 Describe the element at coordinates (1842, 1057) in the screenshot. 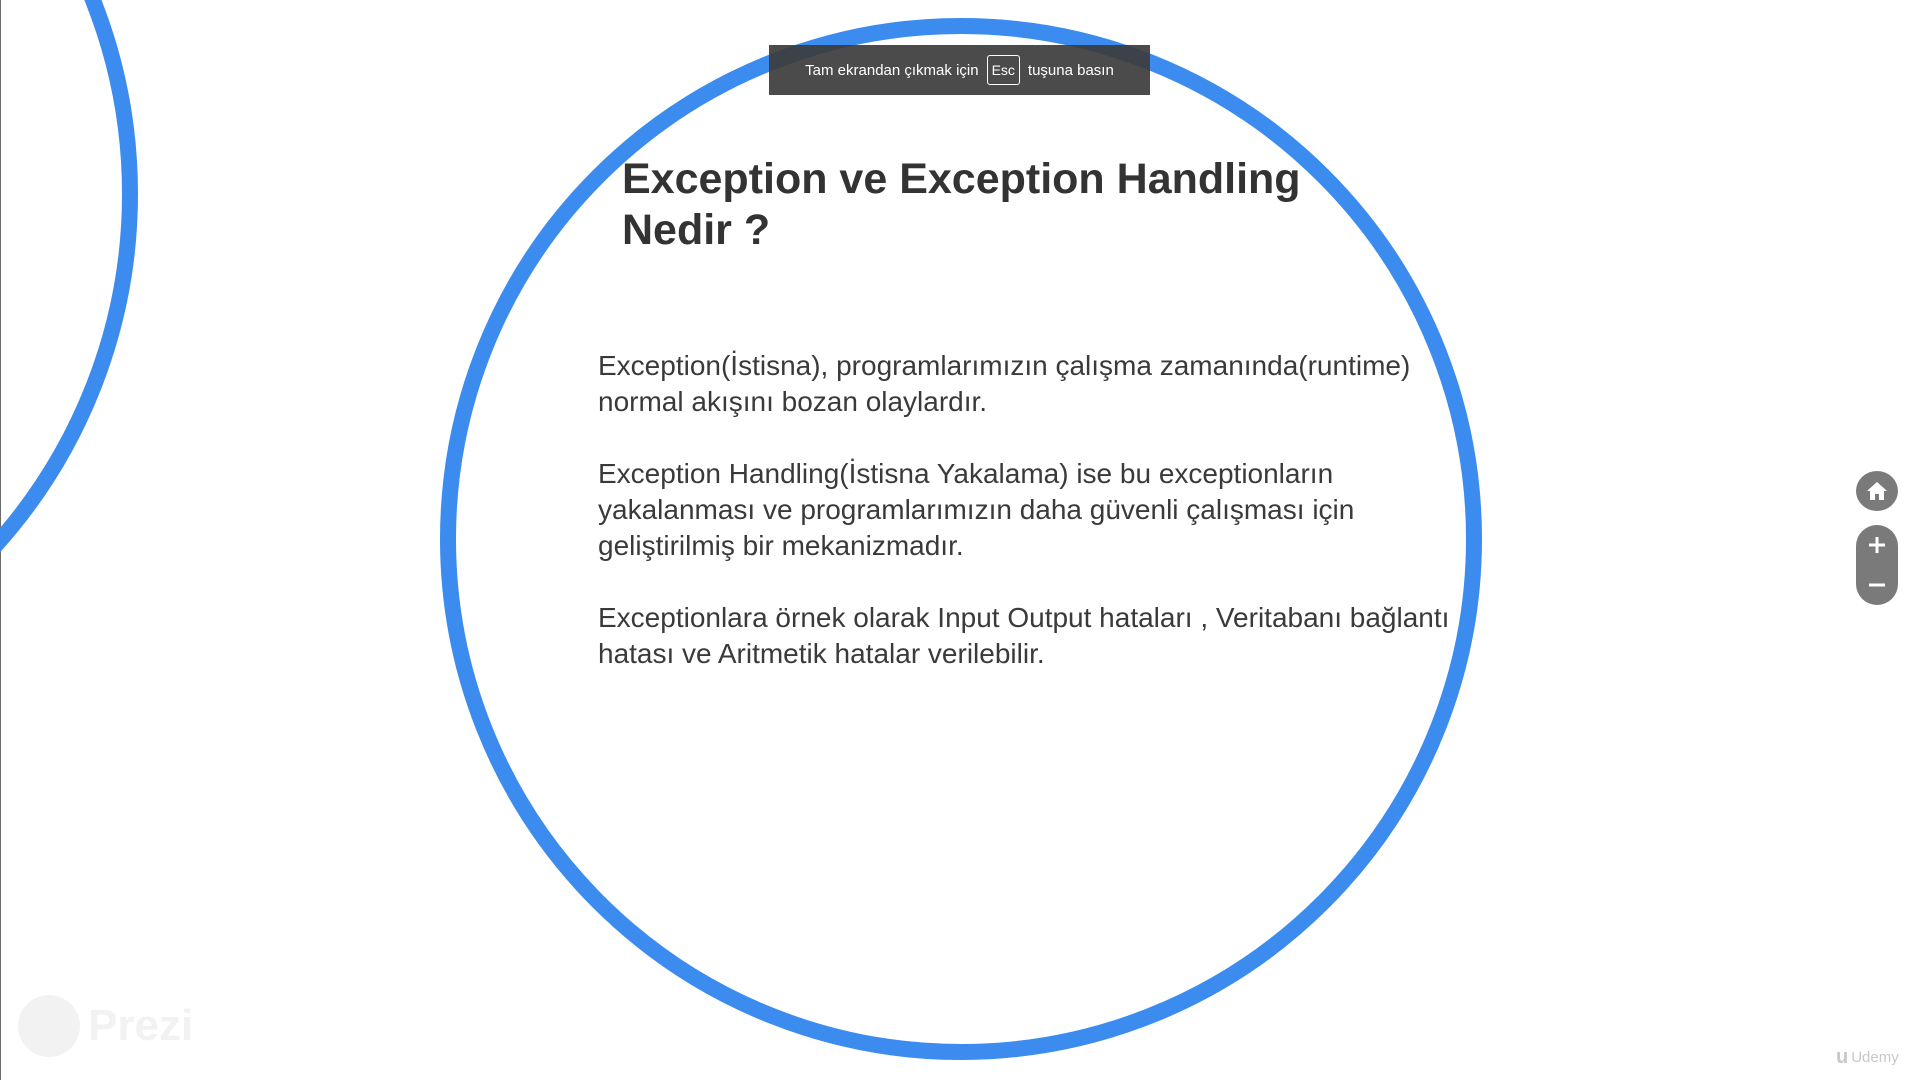

I see `udemy-u-icon: u` at that location.